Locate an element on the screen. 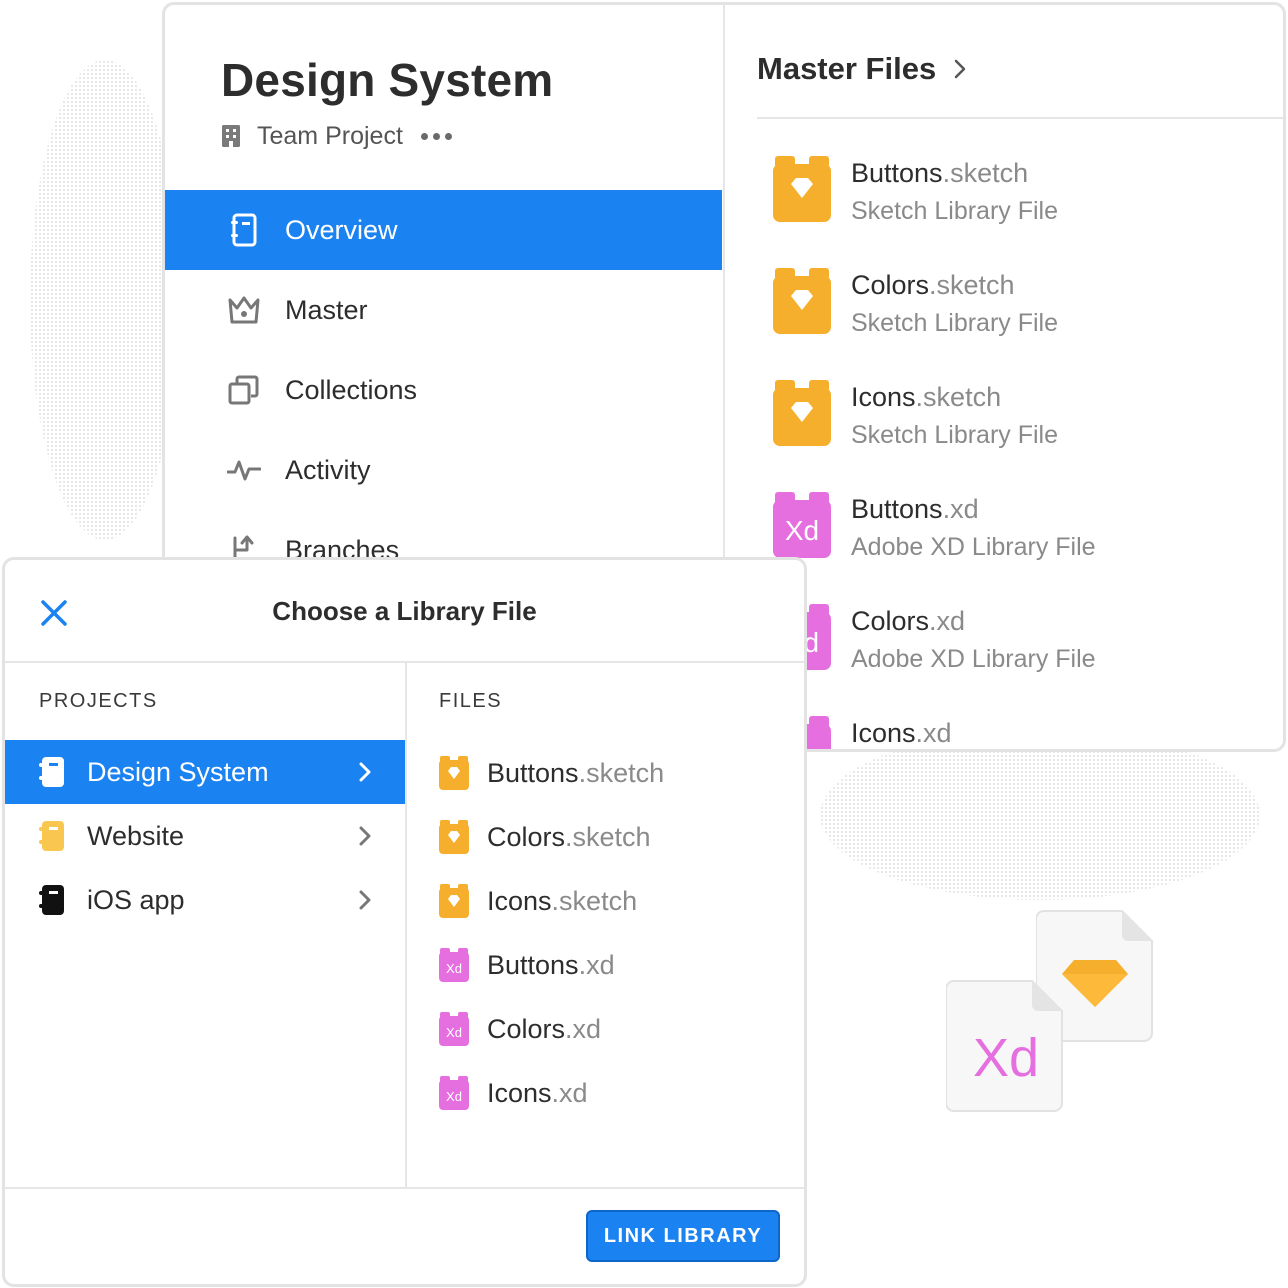 The width and height of the screenshot is (1288, 1288). library-file-item: Xd Buttons .xd is located at coordinates (527, 965).